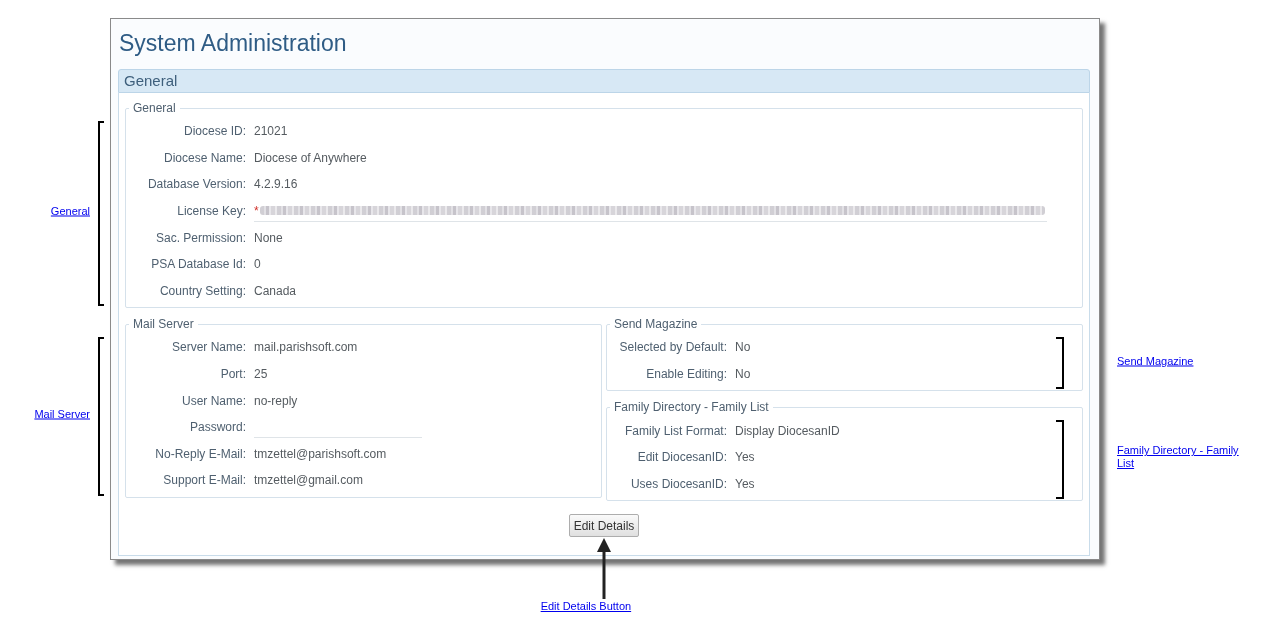 The image size is (1262, 636). I want to click on field-label: Enable Editing:, so click(686, 375).